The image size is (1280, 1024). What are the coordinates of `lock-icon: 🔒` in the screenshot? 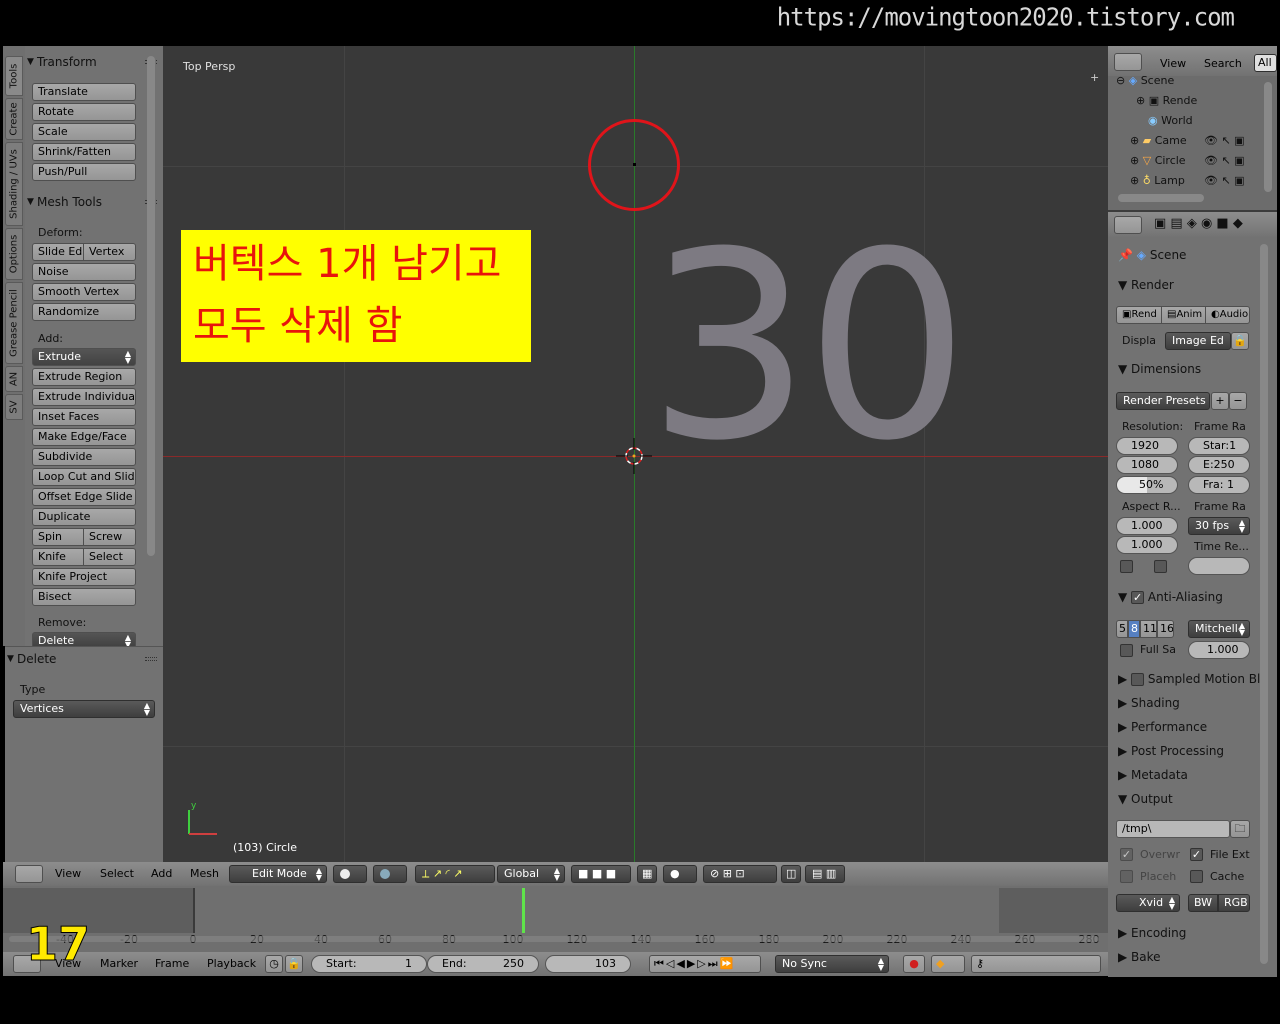 It's located at (294, 964).